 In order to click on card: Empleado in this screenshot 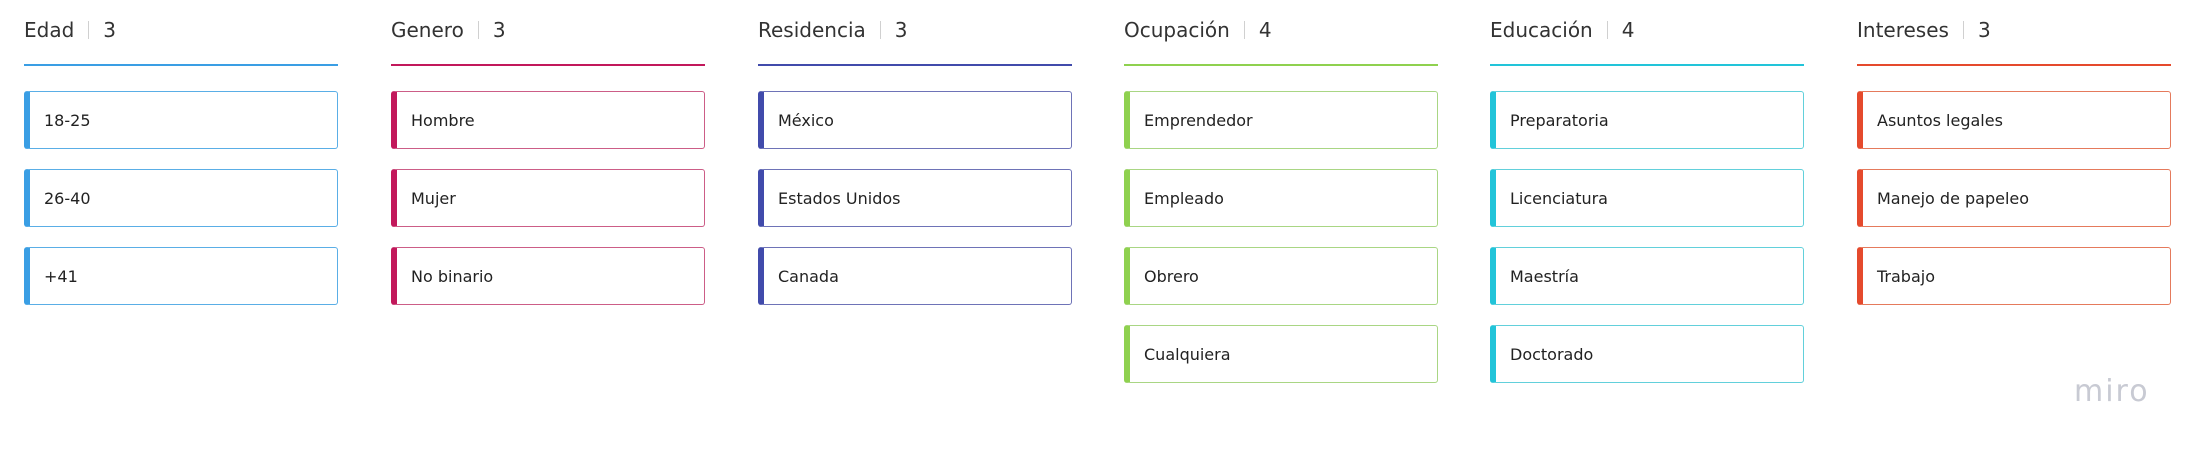, I will do `click(1281, 198)`.